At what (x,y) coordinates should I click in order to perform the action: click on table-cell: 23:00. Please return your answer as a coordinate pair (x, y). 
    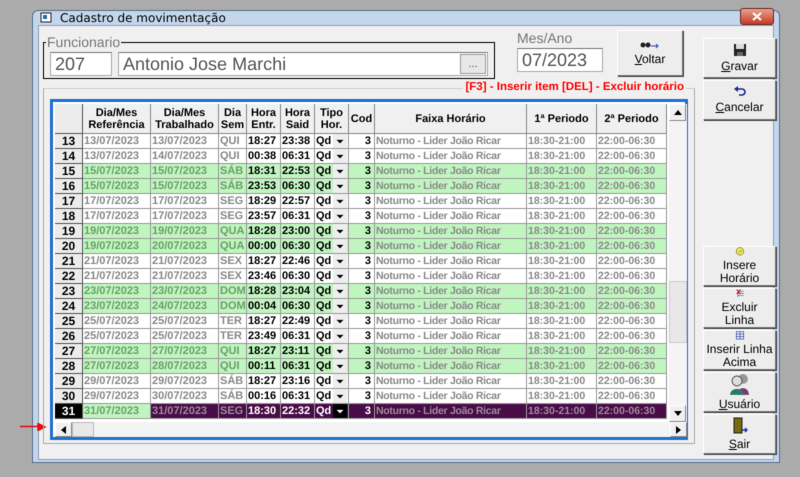
    Looking at the image, I should click on (298, 231).